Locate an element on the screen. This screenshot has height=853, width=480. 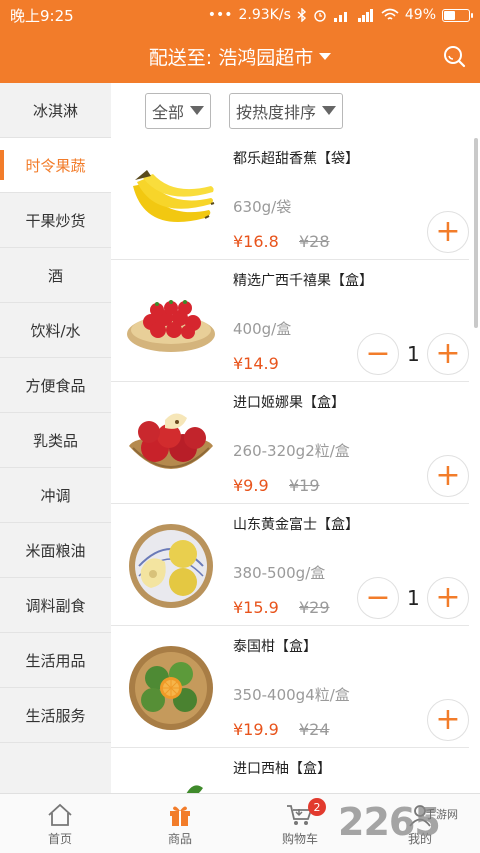
sidebar-item-label: 米面粮油 is located at coordinates (55, 550).